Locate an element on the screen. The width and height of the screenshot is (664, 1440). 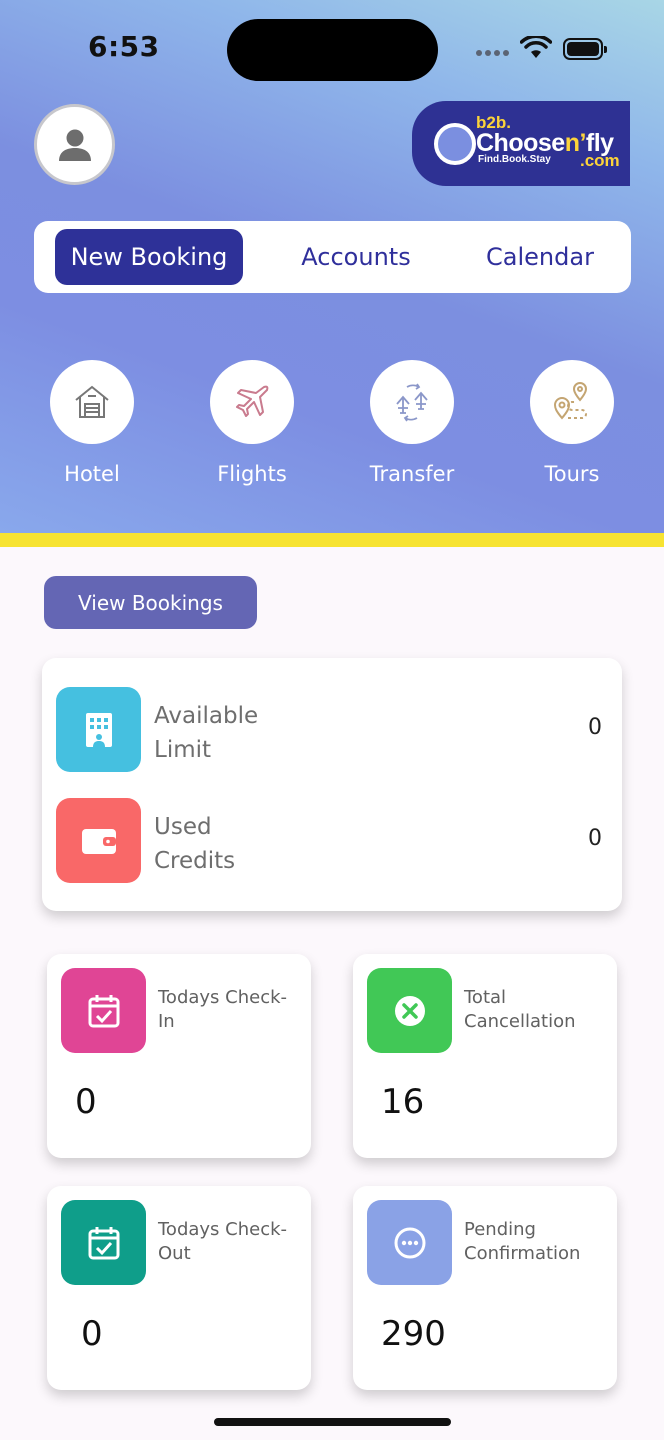
brand-logo: b2b. Choosen’fly Find.Book.Stay .com is located at coordinates (521, 143).